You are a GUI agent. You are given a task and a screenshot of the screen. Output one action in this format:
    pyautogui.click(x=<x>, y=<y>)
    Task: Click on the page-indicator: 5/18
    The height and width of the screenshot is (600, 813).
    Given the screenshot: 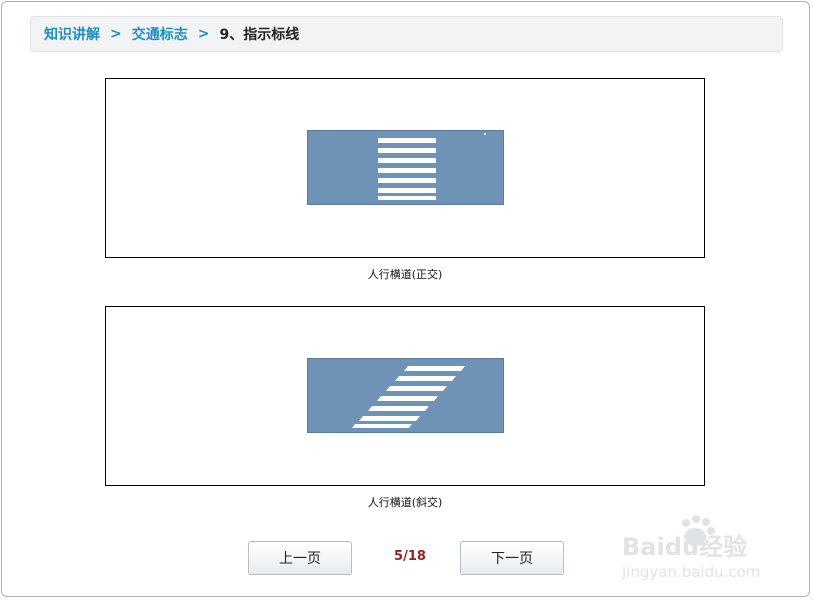 What is the action you would take?
    pyautogui.click(x=410, y=556)
    